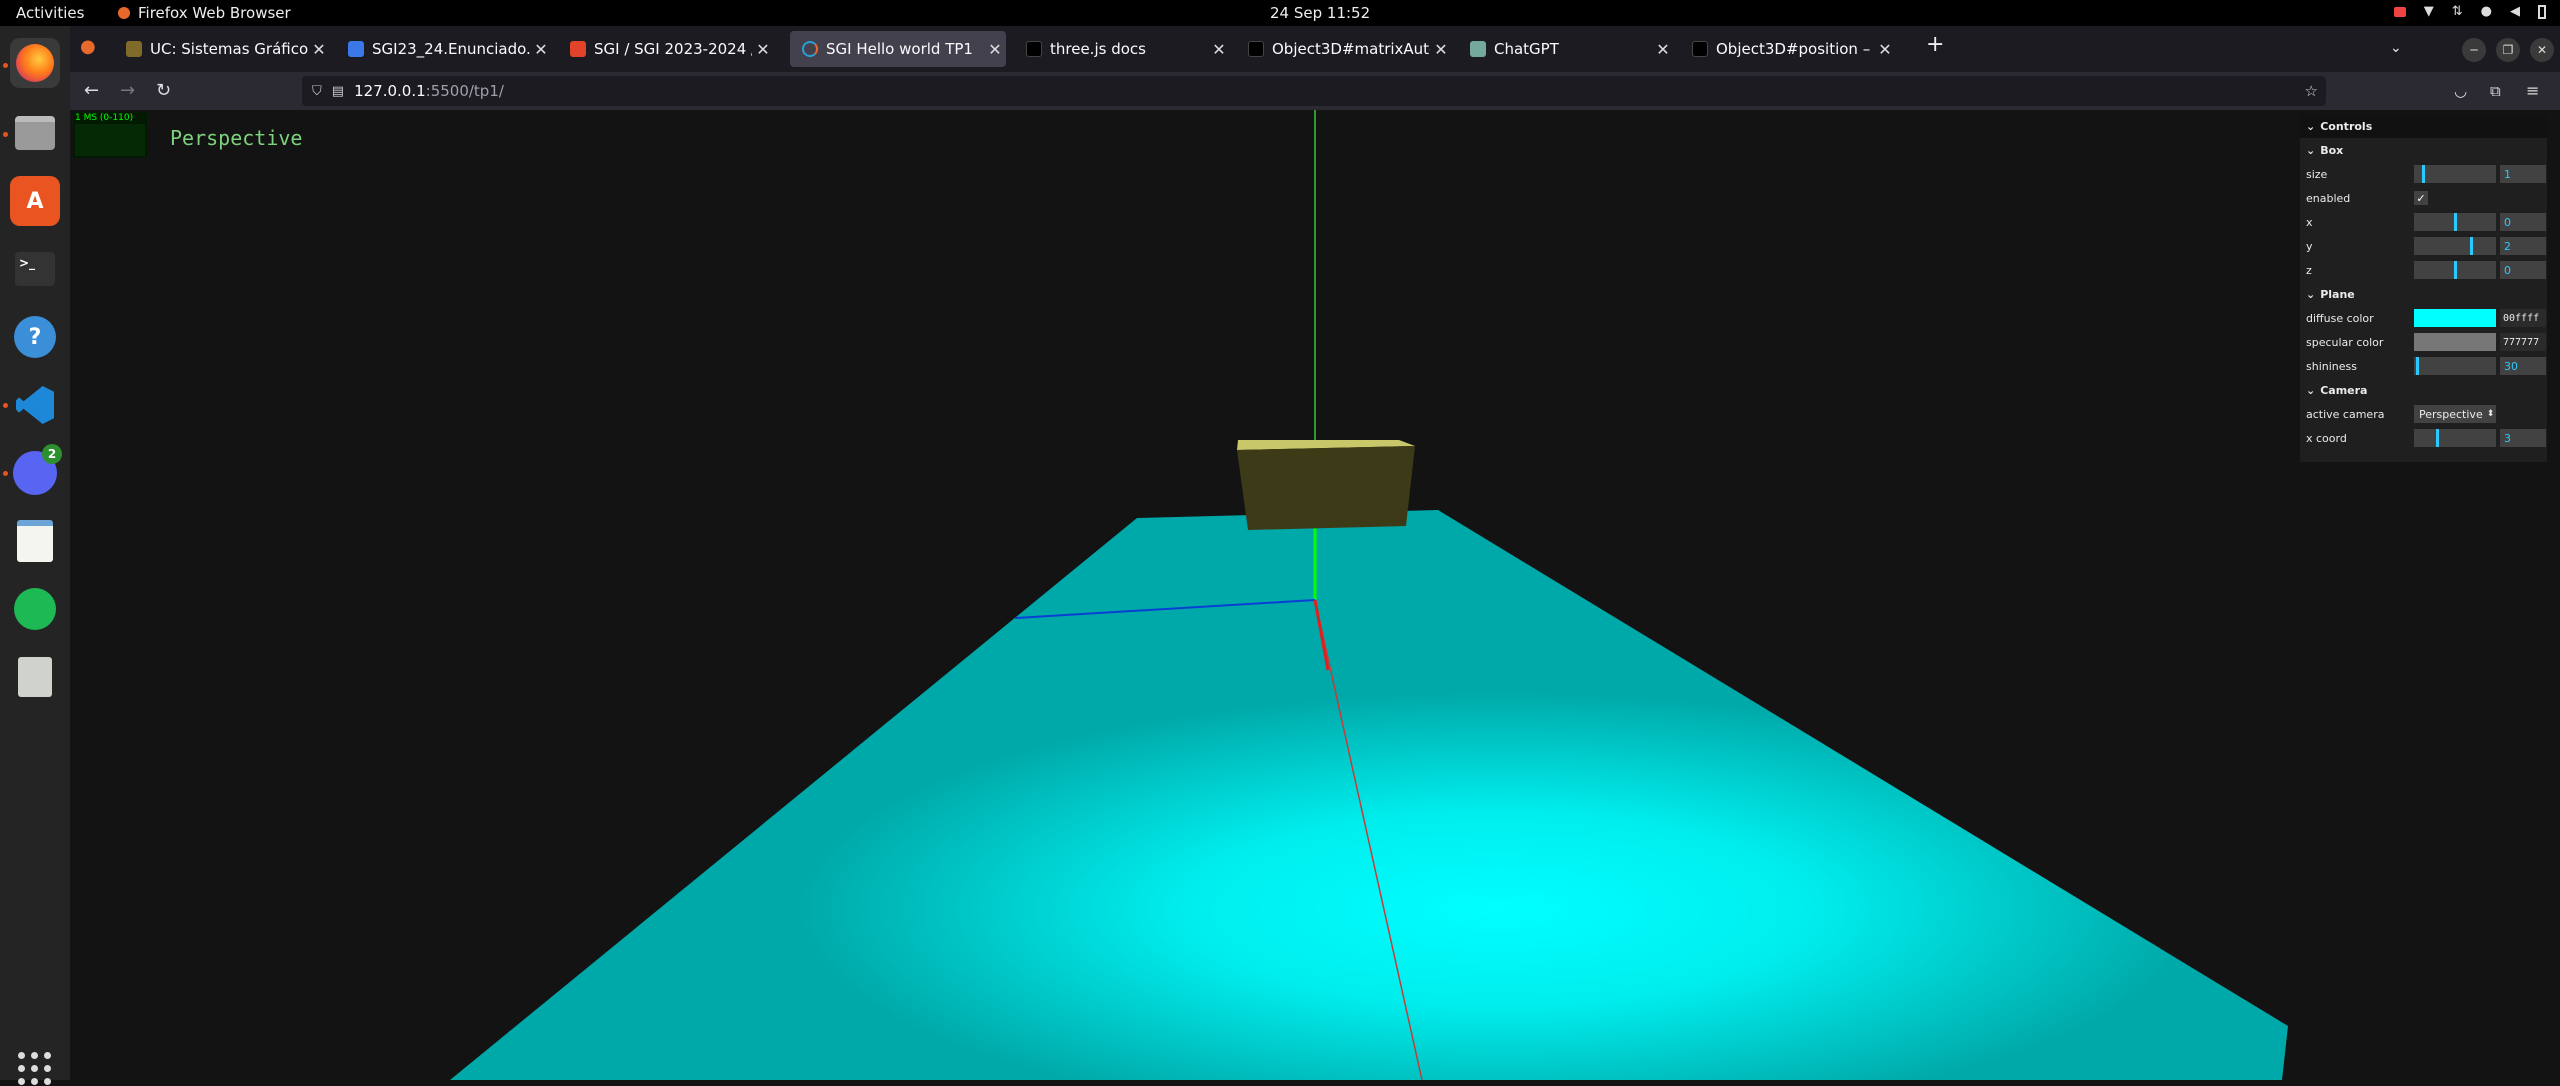 This screenshot has height=1086, width=2560. What do you see at coordinates (317, 91) in the screenshot?
I see `shield-icon: ⛉` at bounding box center [317, 91].